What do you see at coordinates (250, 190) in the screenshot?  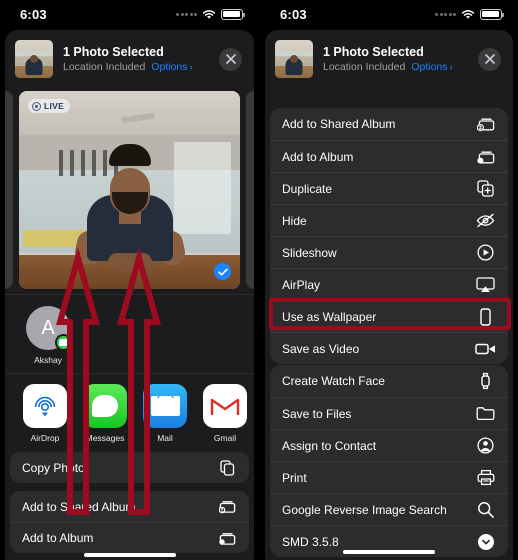 I see `next-photo-card` at bounding box center [250, 190].